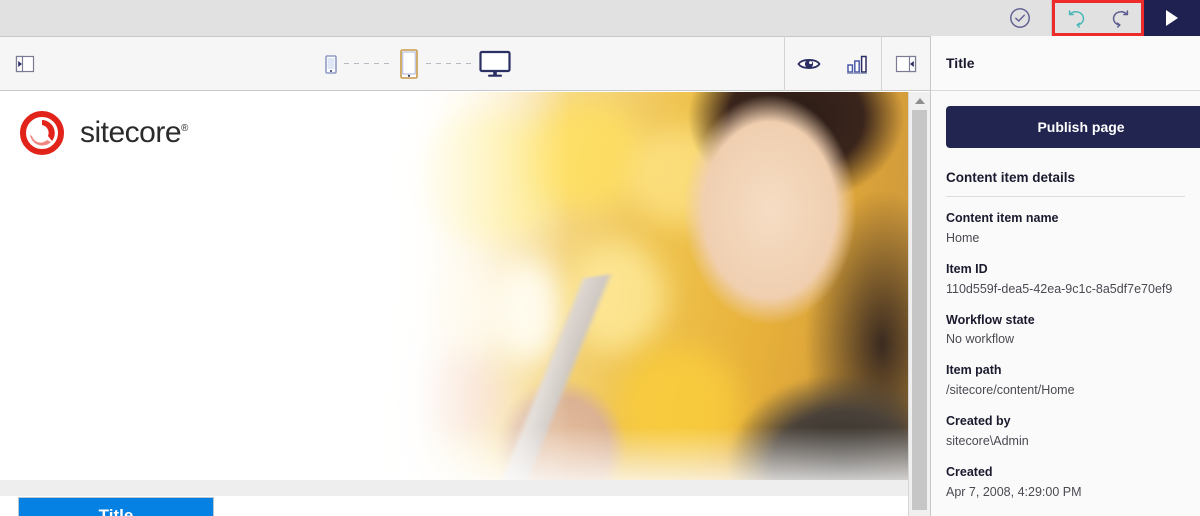 The height and width of the screenshot is (516, 1200). I want to click on scroll-up-arrow-icon, so click(919, 100).